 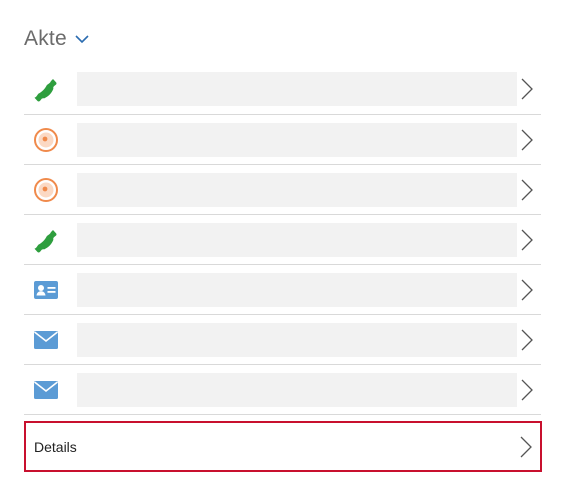 What do you see at coordinates (46, 290) in the screenshot?
I see `contact-card-icon` at bounding box center [46, 290].